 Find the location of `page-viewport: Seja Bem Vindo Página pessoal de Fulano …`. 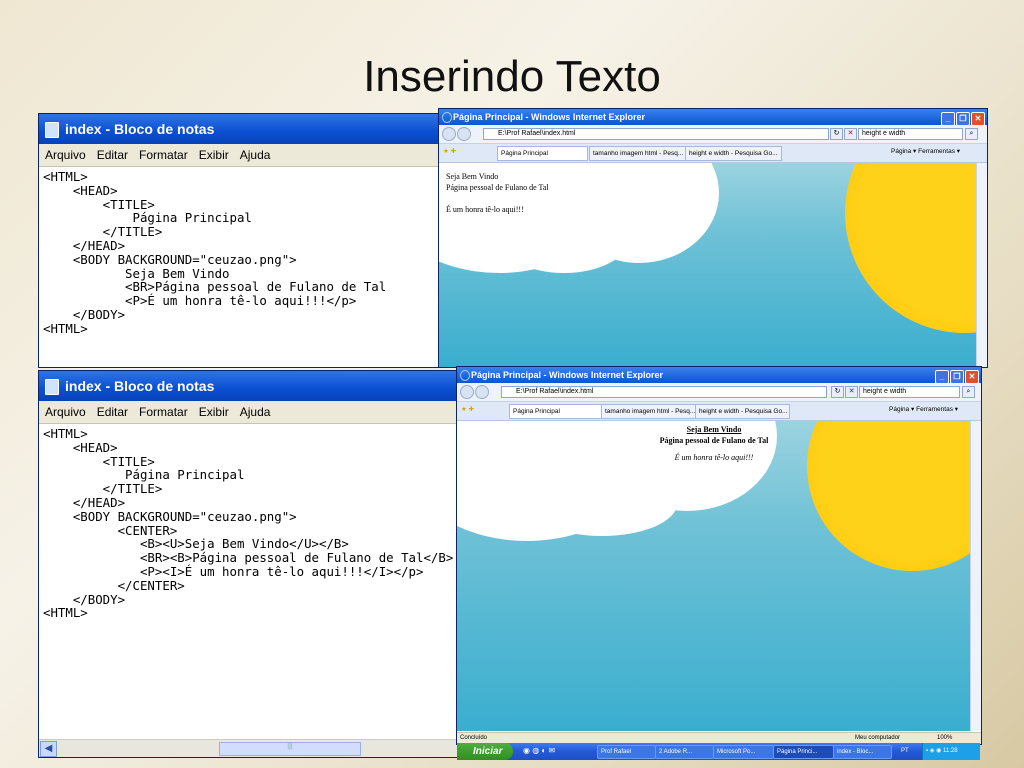

page-viewport: Seja Bem Vindo Página pessoal de Fulano … is located at coordinates (713, 265).